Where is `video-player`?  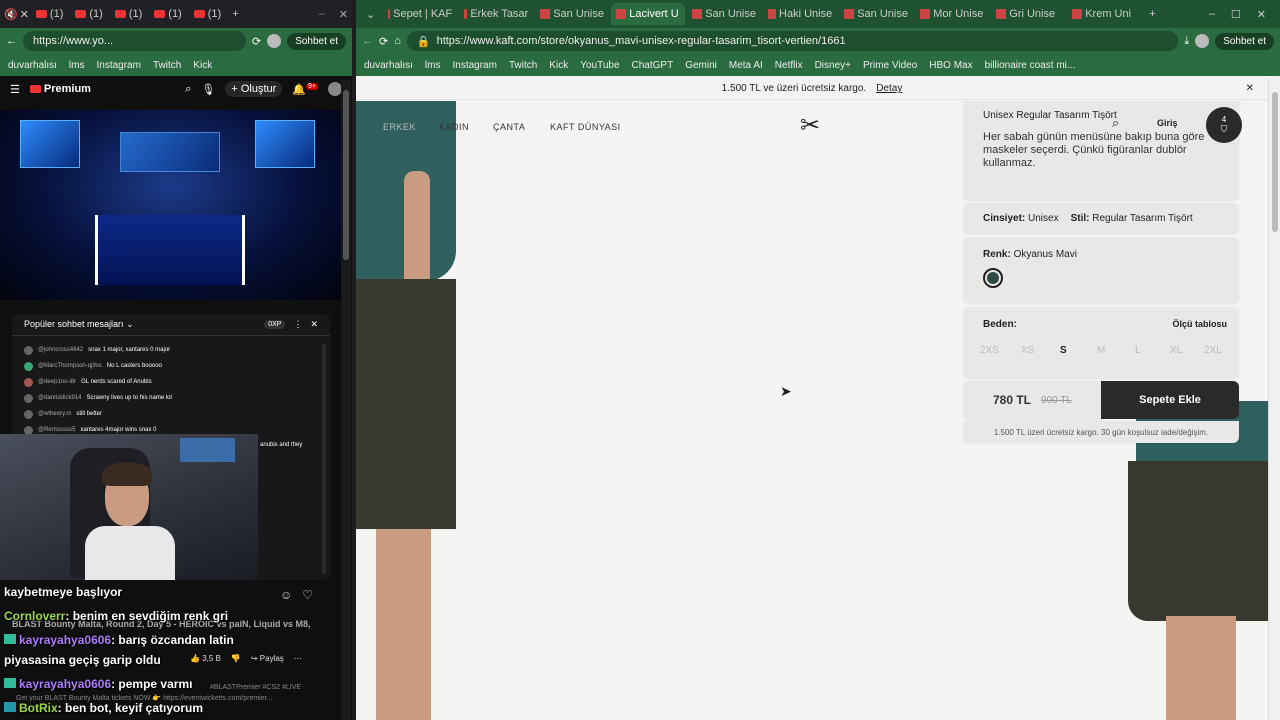 video-player is located at coordinates (170, 205).